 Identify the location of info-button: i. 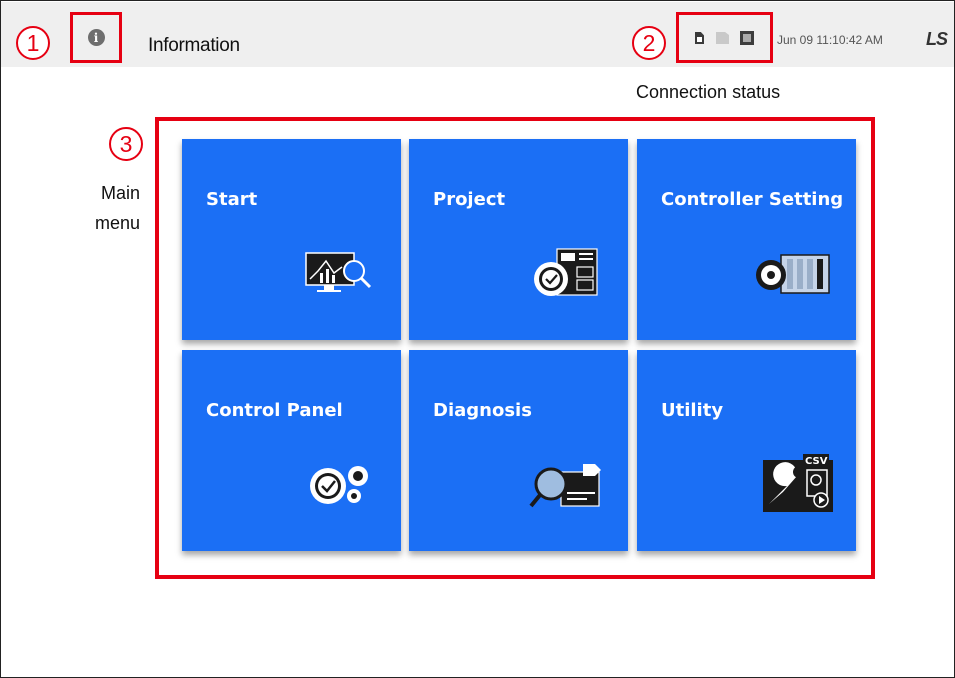
(96, 37).